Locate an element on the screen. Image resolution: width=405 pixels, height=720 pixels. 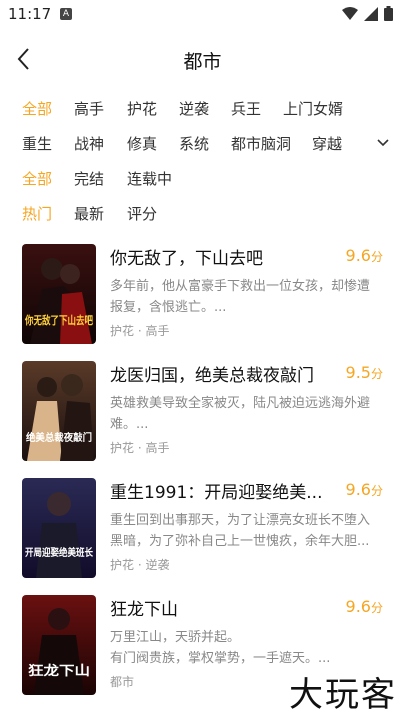
filter-category-xitong: 系统 is located at coordinates (194, 143).